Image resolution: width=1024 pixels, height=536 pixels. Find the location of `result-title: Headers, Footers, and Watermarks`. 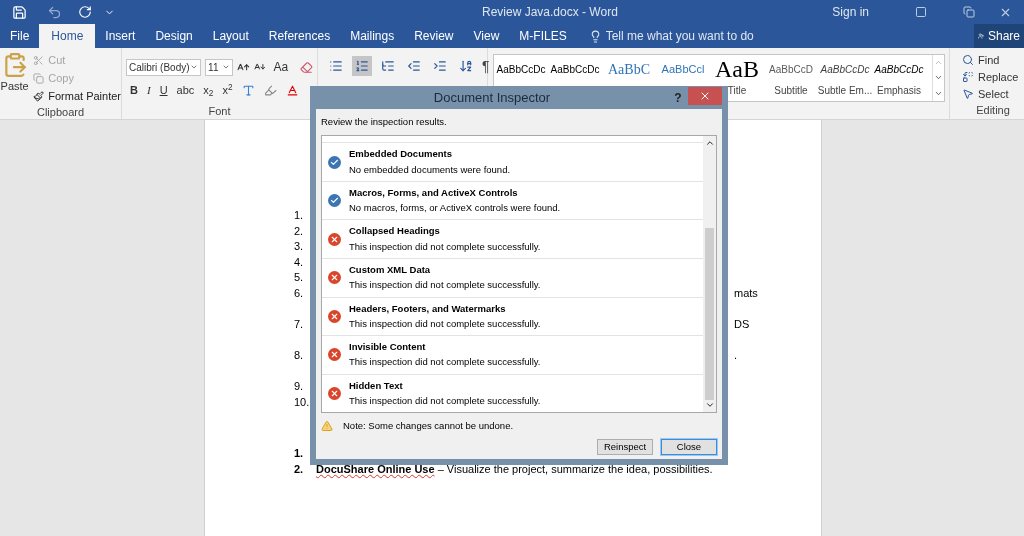

result-title: Headers, Footers, and Watermarks is located at coordinates (428, 308).